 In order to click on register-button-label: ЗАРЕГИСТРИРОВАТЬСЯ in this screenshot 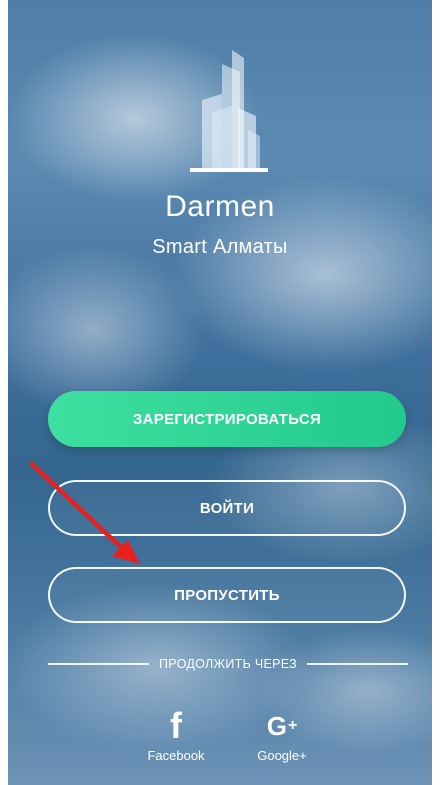, I will do `click(227, 419)`.